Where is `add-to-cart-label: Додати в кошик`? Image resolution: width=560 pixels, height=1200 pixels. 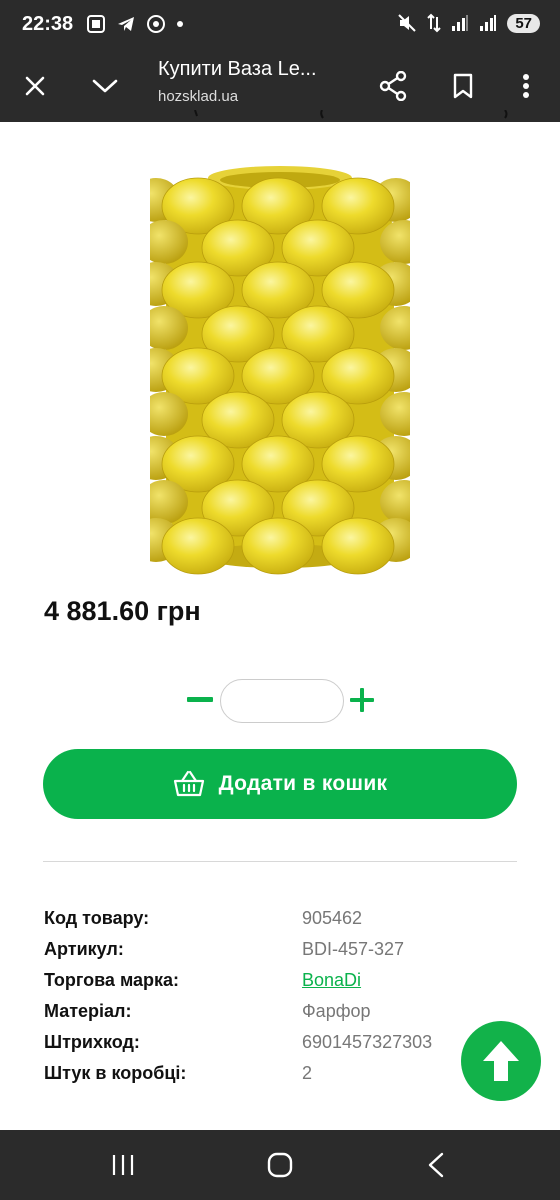
add-to-cart-label: Додати в кошик is located at coordinates (303, 783).